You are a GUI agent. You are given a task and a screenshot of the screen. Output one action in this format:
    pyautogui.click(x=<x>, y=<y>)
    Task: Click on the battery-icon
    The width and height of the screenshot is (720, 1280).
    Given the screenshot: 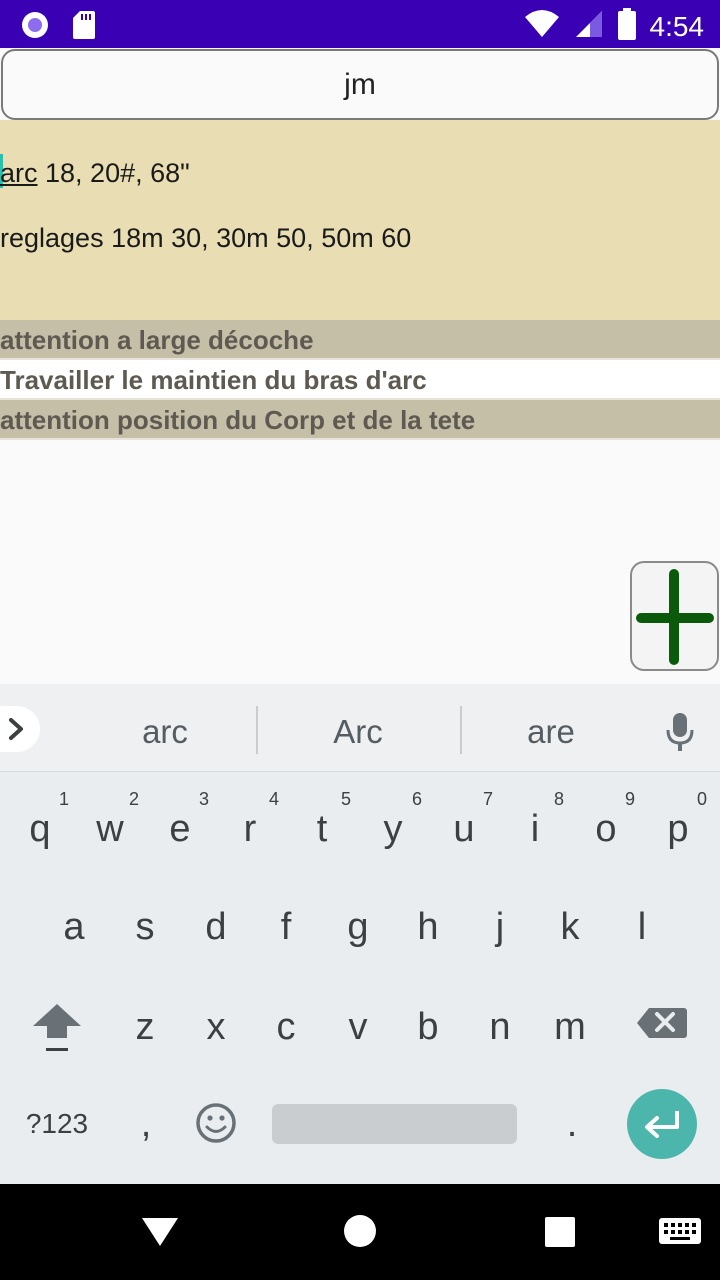 What is the action you would take?
    pyautogui.click(x=626, y=26)
    